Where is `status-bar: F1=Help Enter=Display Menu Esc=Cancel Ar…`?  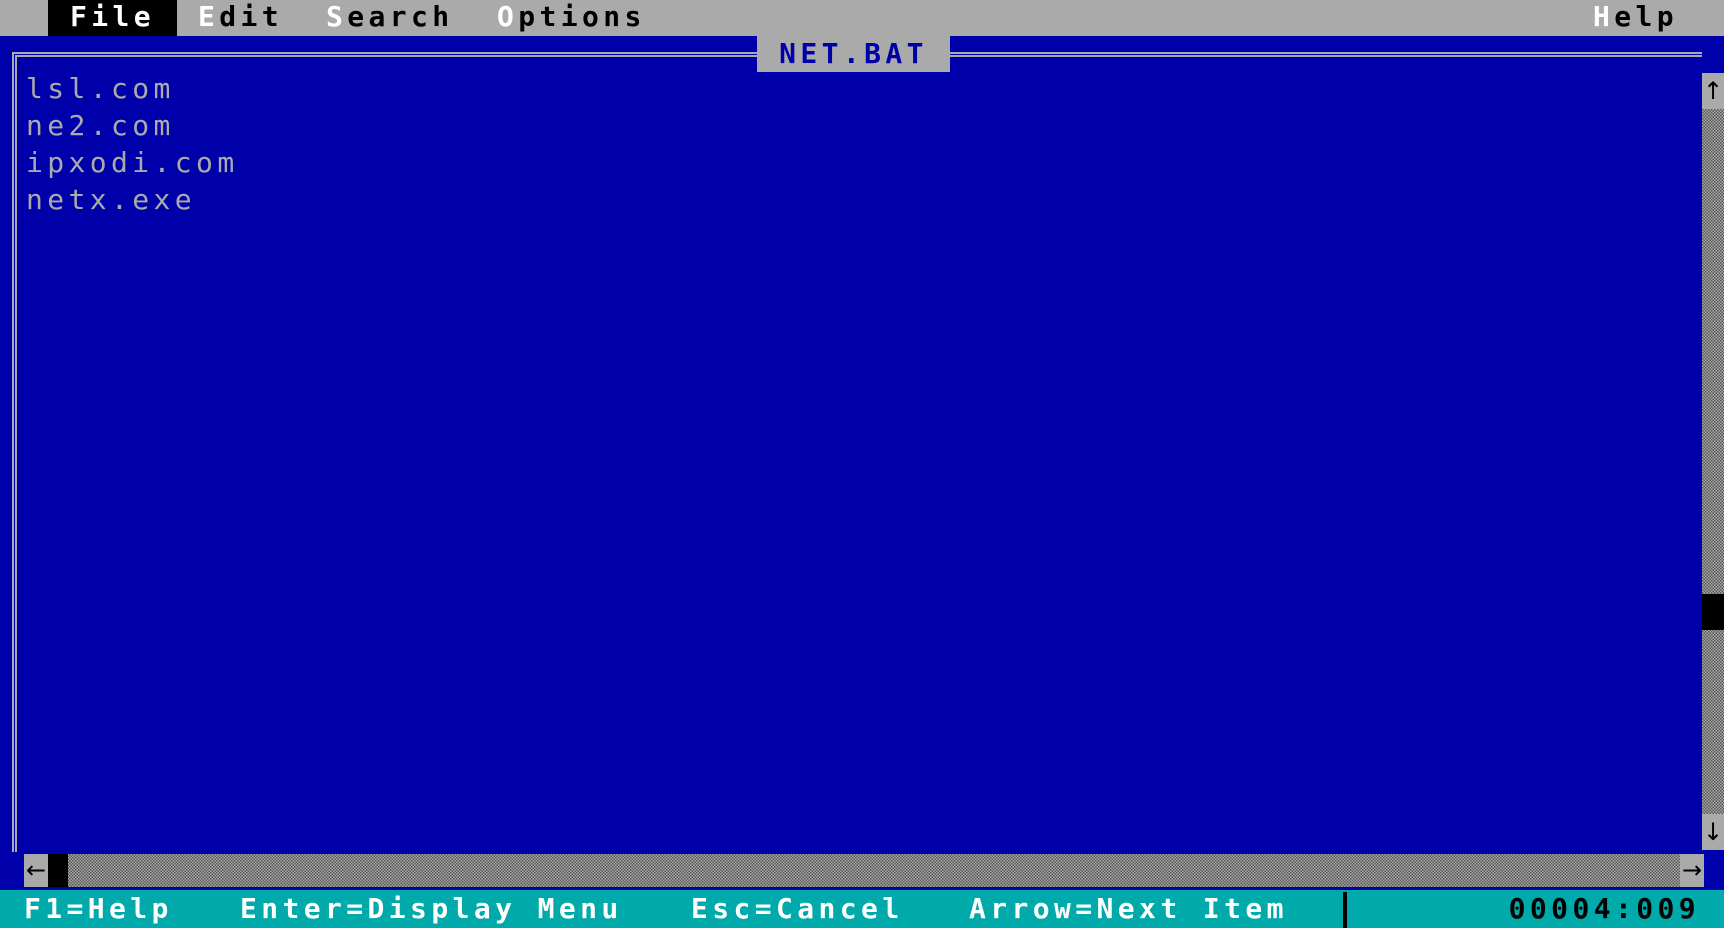
status-bar: F1=Help Enter=Display Menu Esc=Cancel Ar… is located at coordinates (862, 909).